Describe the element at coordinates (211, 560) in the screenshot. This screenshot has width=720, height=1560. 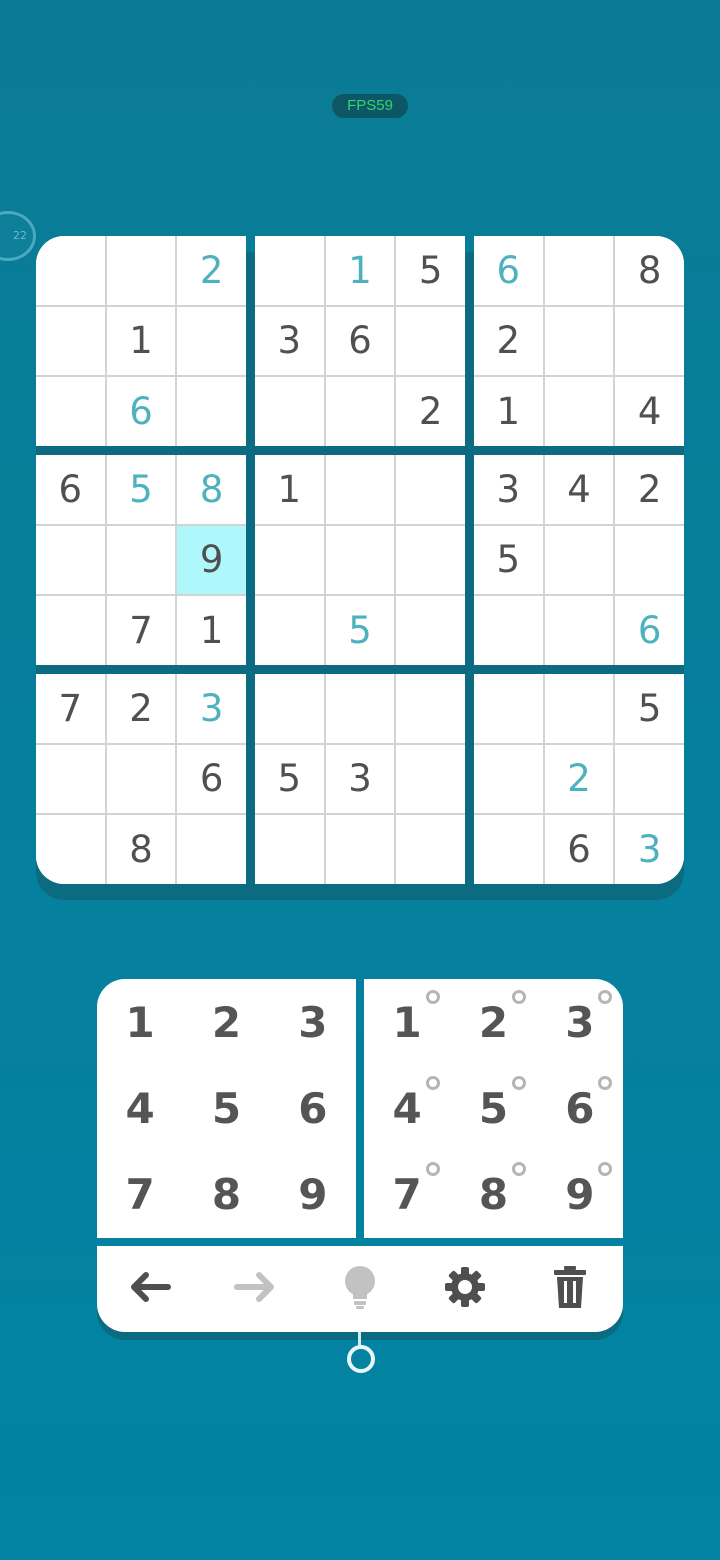
I see `sudoku-cell: 9` at that location.